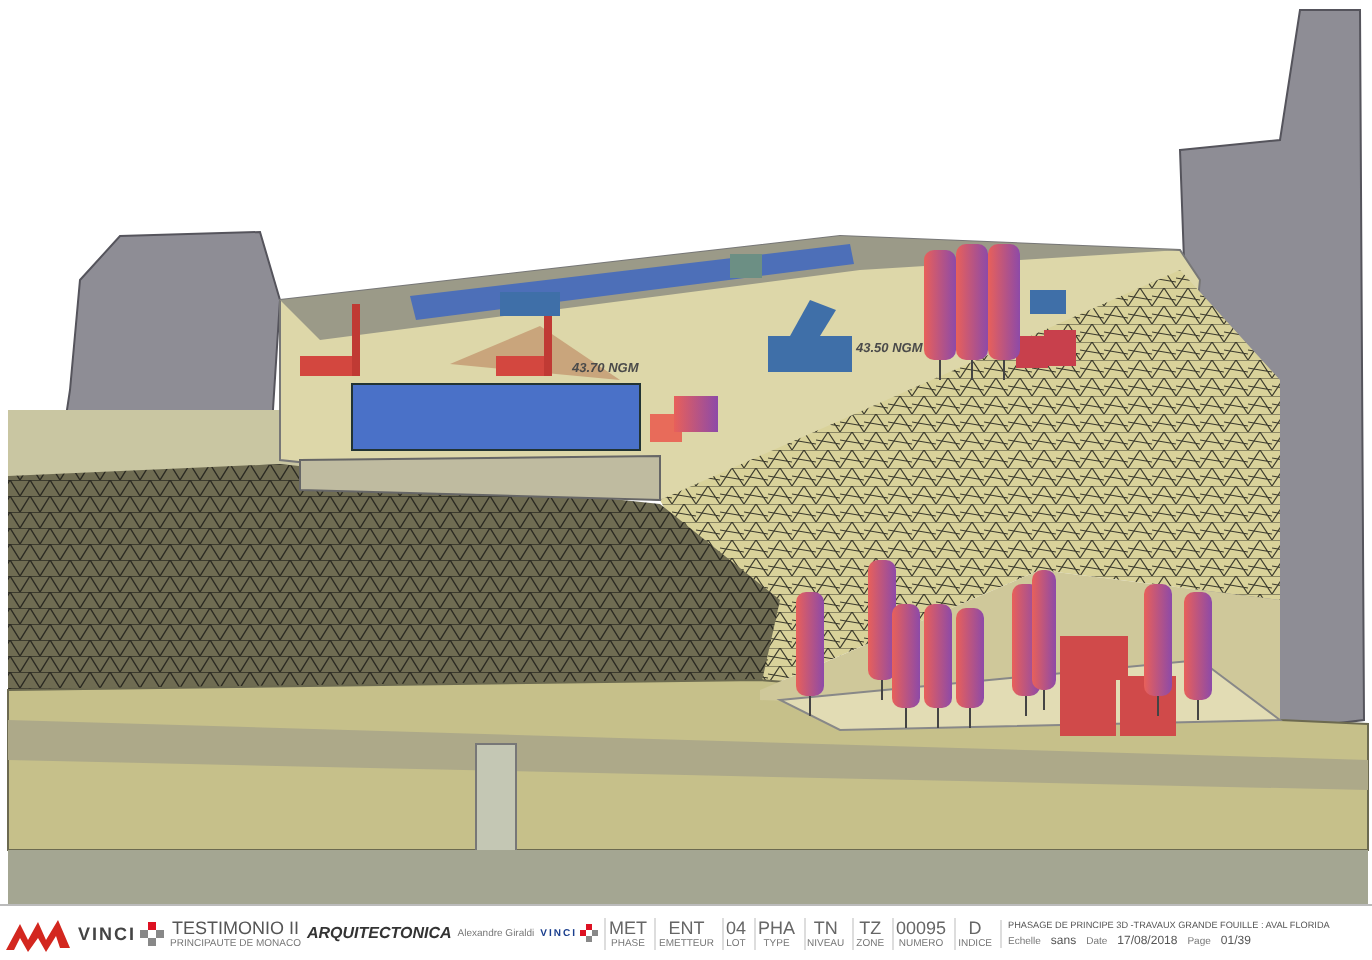 This screenshot has width=1372, height=960. I want to click on project-name: TESTIMONIO II, so click(235, 927).